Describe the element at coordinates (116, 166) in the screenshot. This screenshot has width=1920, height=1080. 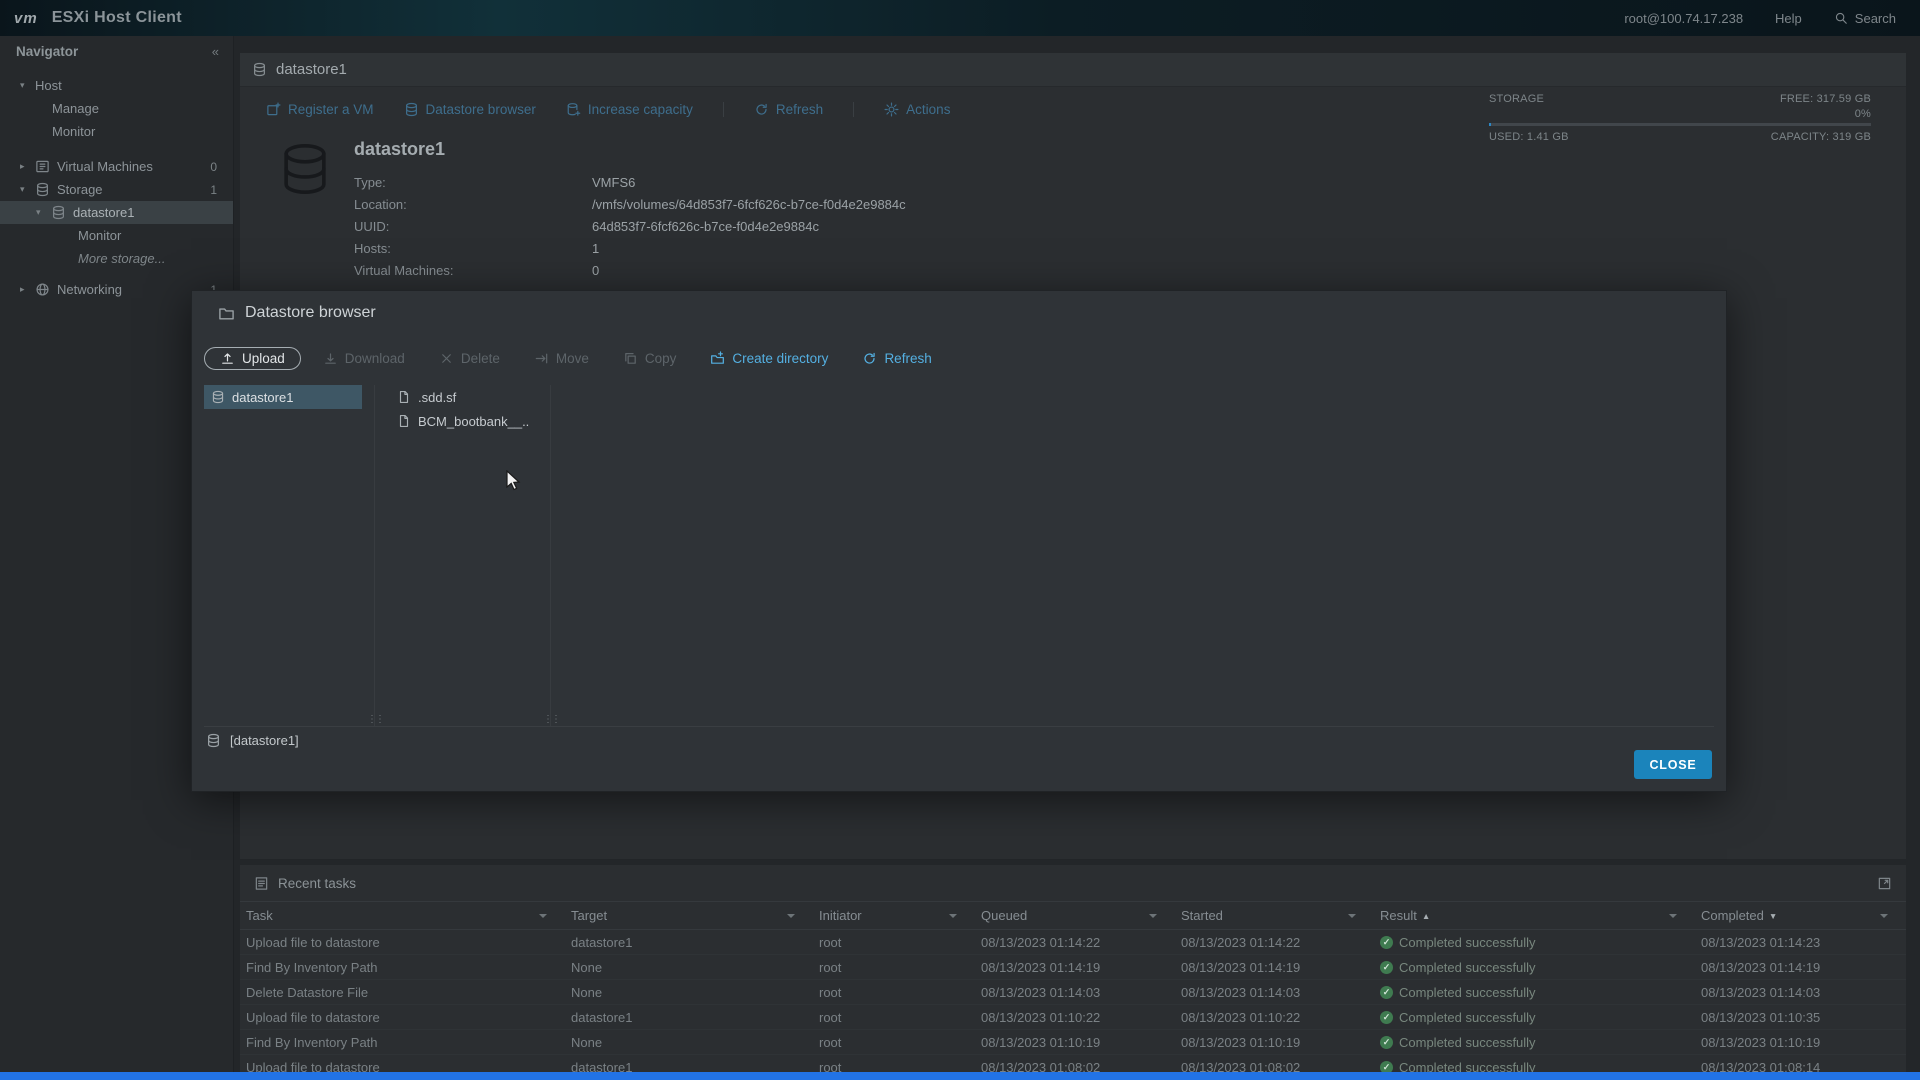
I see `sidebar-item-virtual-machines: Virtual Machines 0` at that location.